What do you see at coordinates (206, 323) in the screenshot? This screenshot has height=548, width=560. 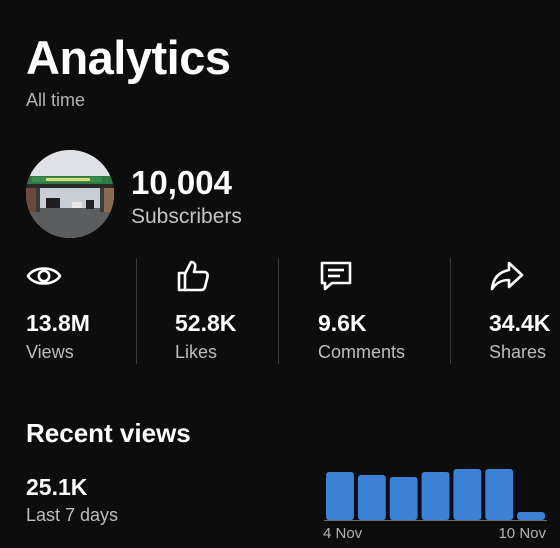 I see `likes-value: 52.8K` at bounding box center [206, 323].